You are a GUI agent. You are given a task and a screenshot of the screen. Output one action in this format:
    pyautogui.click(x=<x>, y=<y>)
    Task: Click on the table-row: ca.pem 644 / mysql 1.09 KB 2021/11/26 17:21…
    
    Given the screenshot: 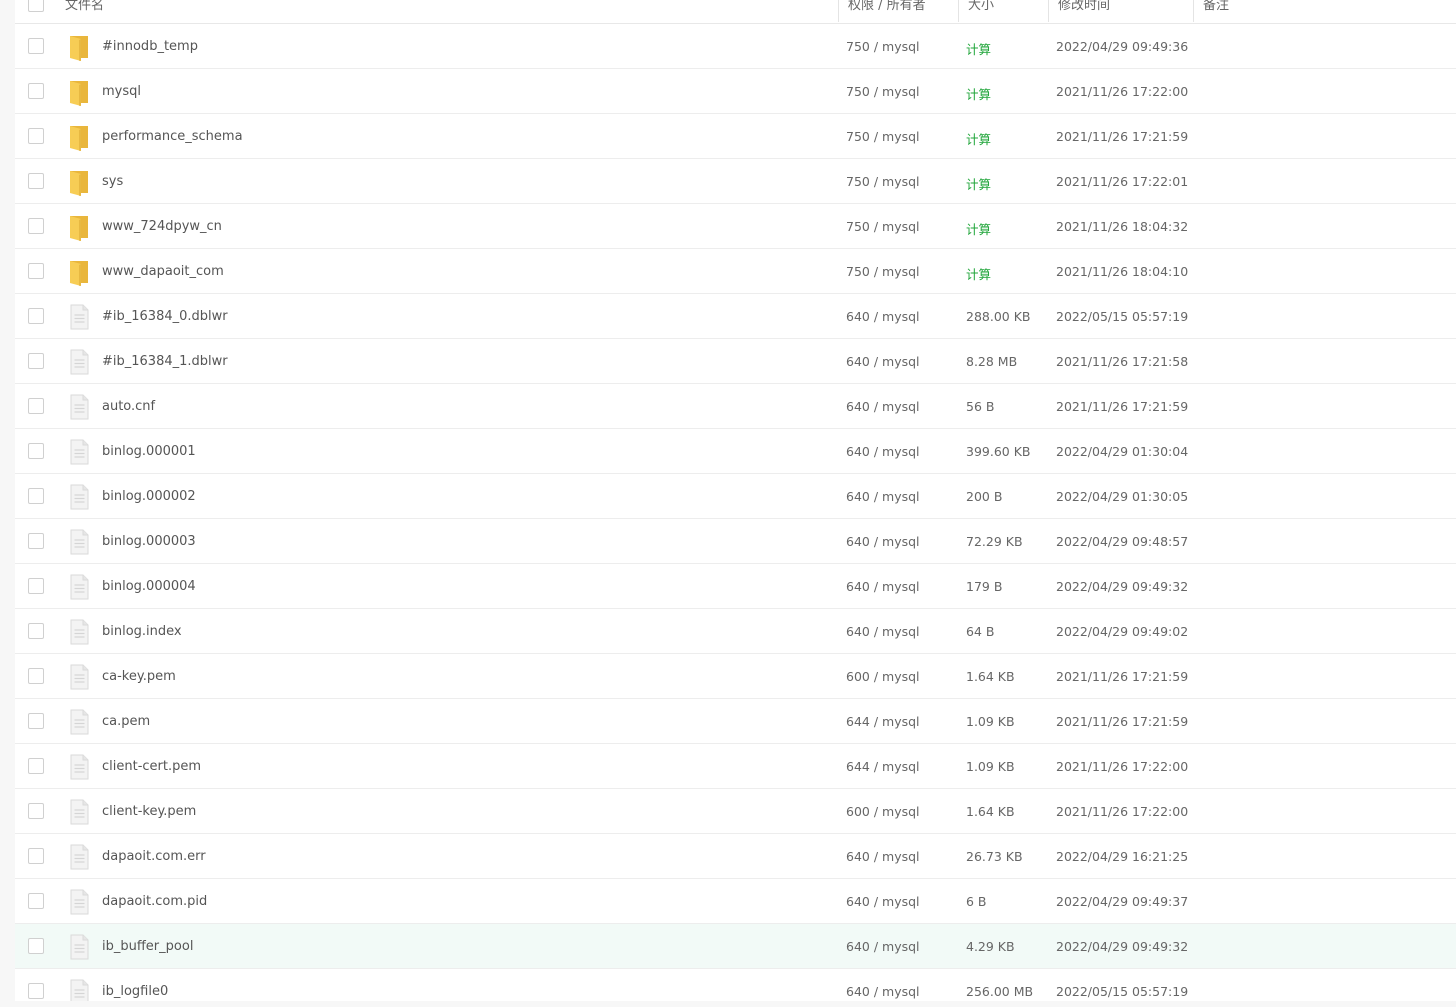 What is the action you would take?
    pyautogui.click(x=735, y=721)
    